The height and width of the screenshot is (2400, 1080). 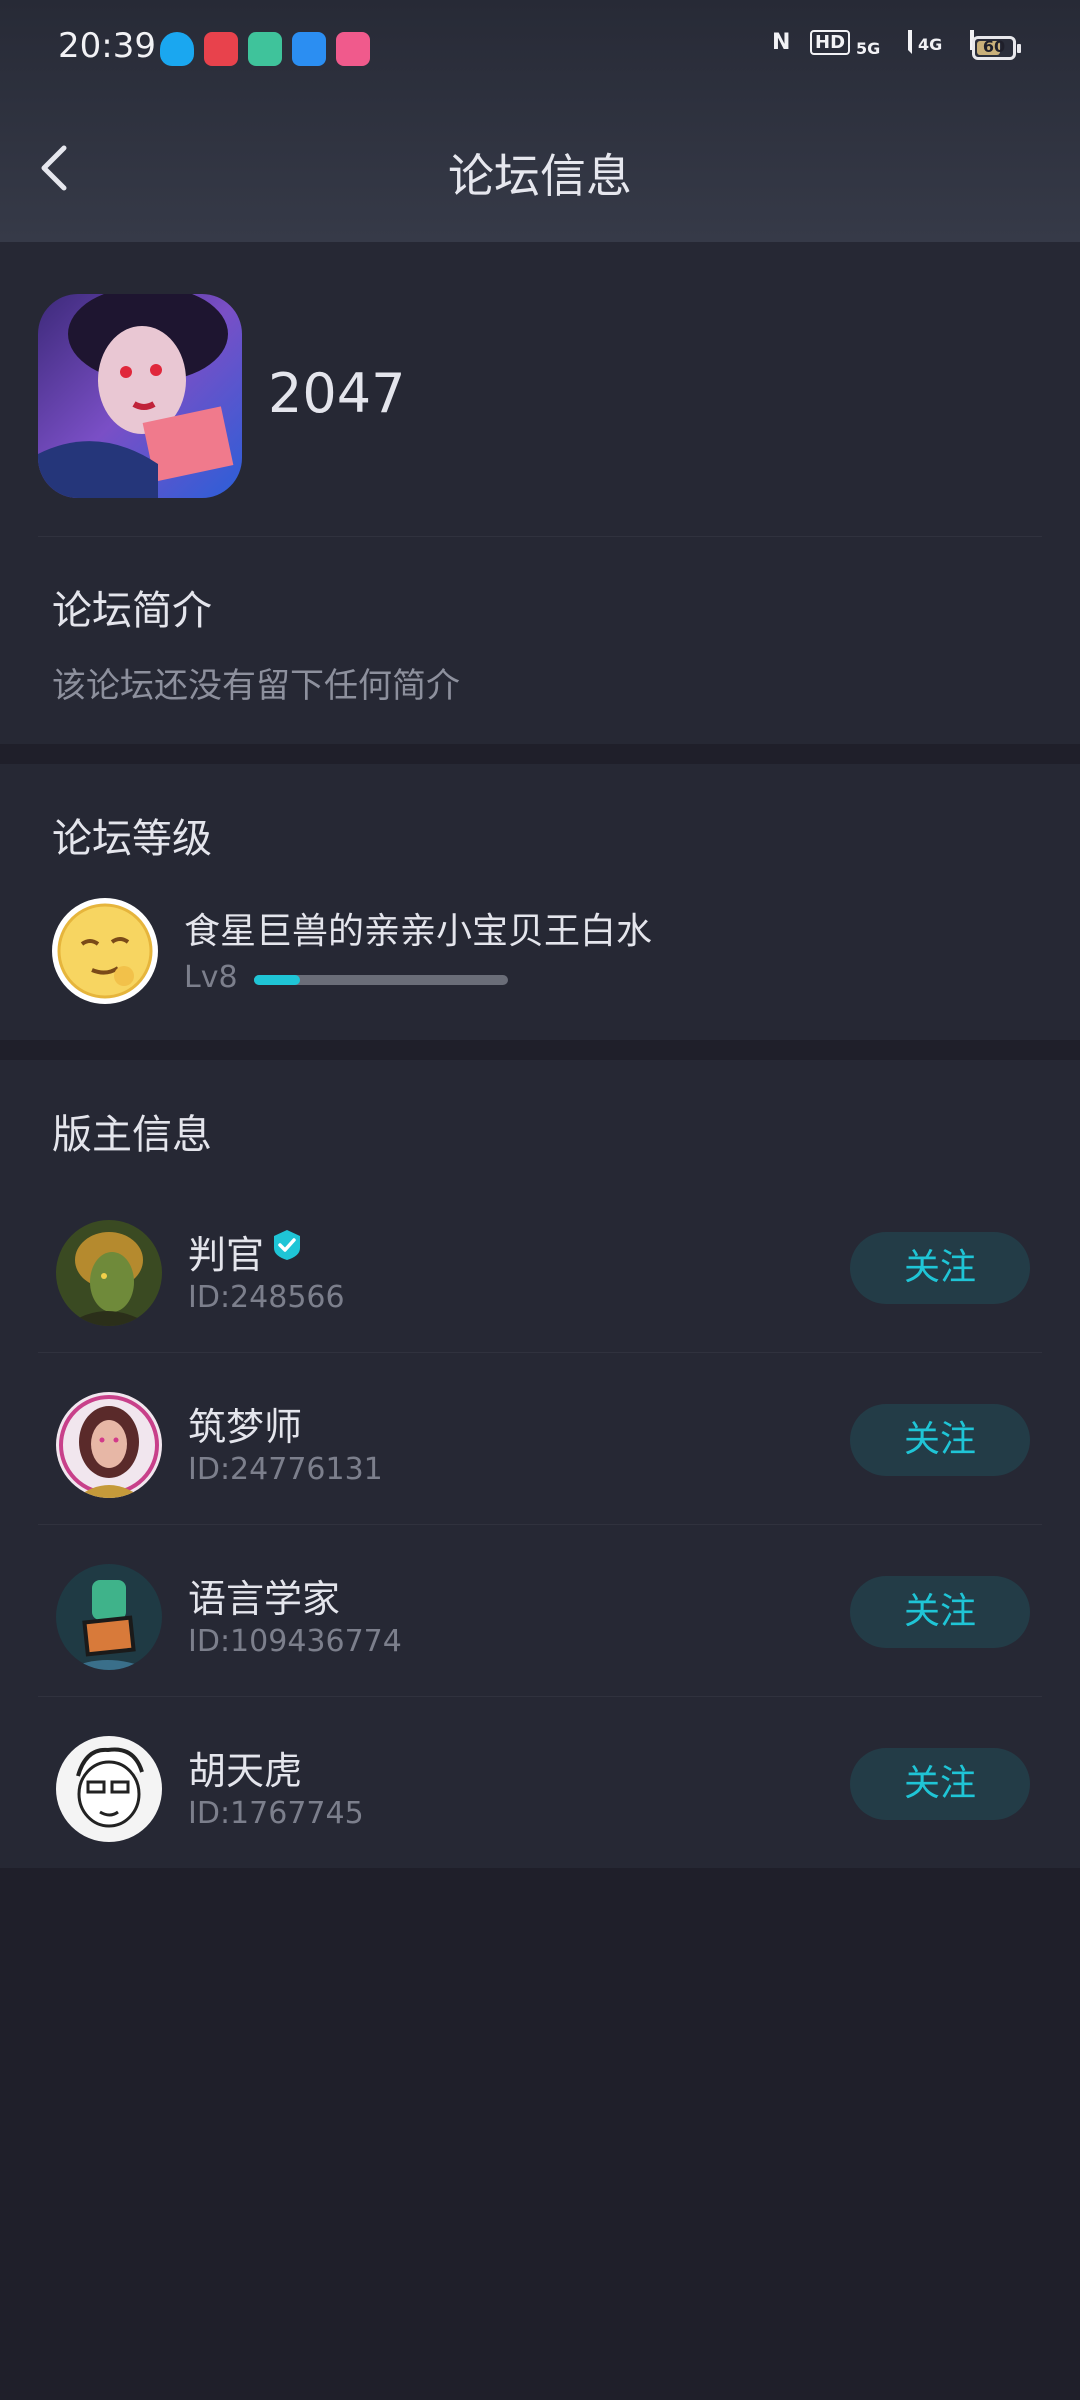 I want to click on forum-cover-image, so click(x=140, y=396).